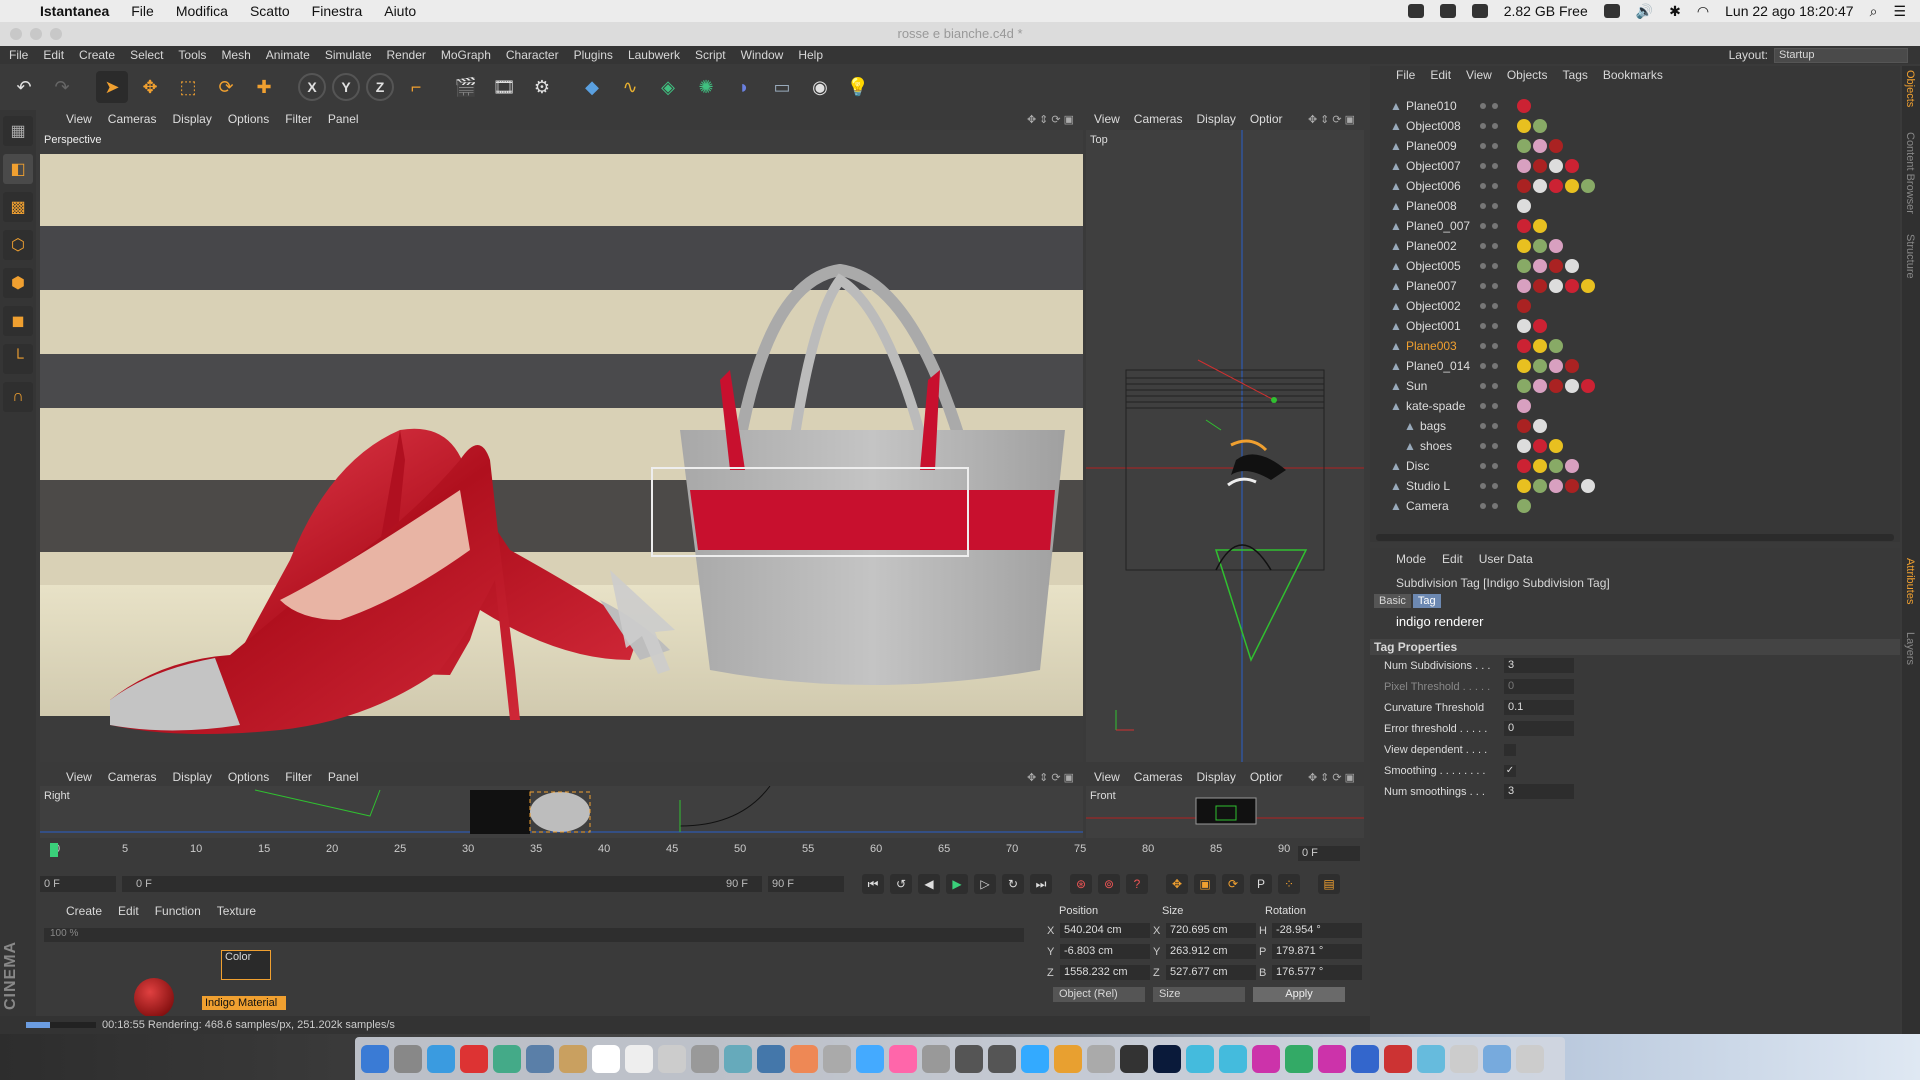 The width and height of the screenshot is (1920, 1080). Describe the element at coordinates (78, 884) in the screenshot. I see `start-frame-field: 0 F` at that location.